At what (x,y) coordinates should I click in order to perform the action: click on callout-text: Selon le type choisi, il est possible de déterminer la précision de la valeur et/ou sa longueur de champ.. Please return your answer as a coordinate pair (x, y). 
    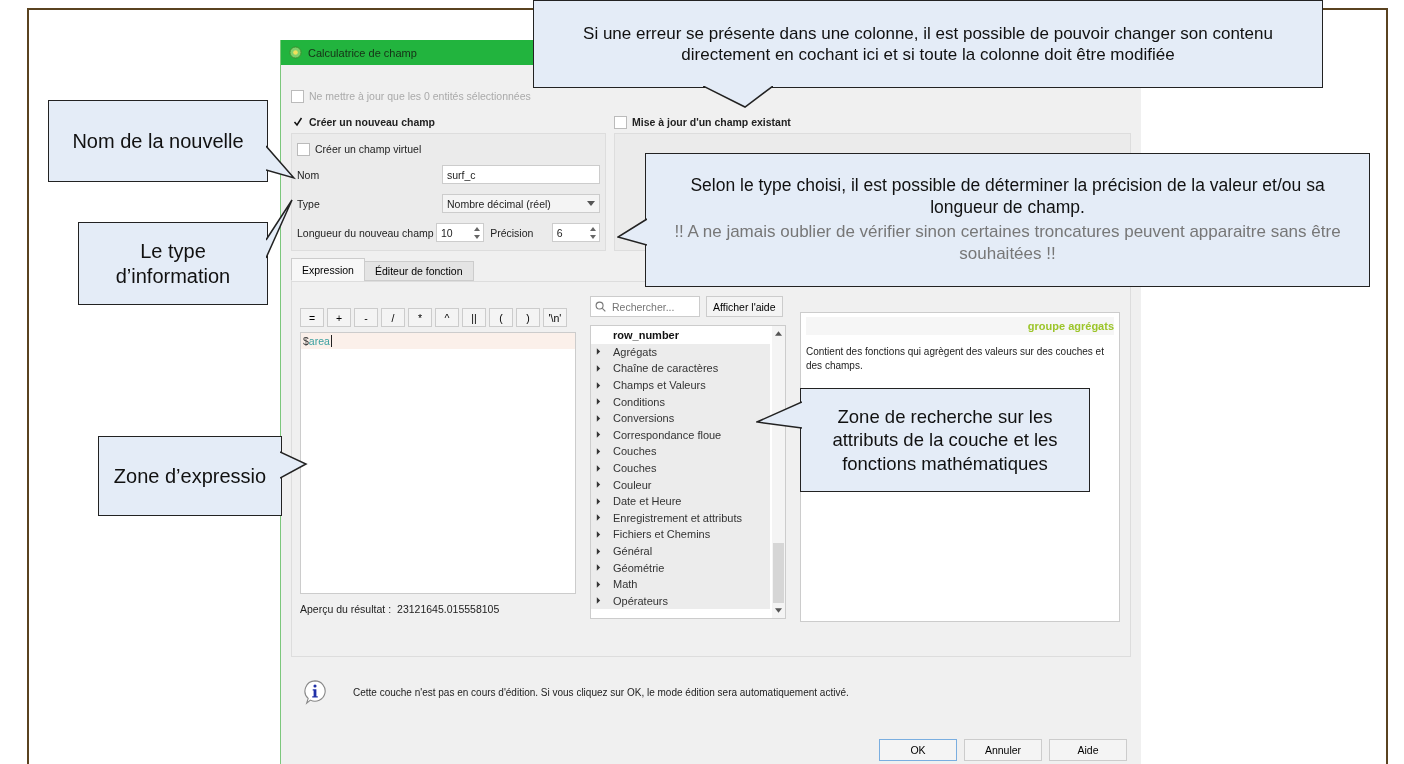
    Looking at the image, I should click on (1007, 197).